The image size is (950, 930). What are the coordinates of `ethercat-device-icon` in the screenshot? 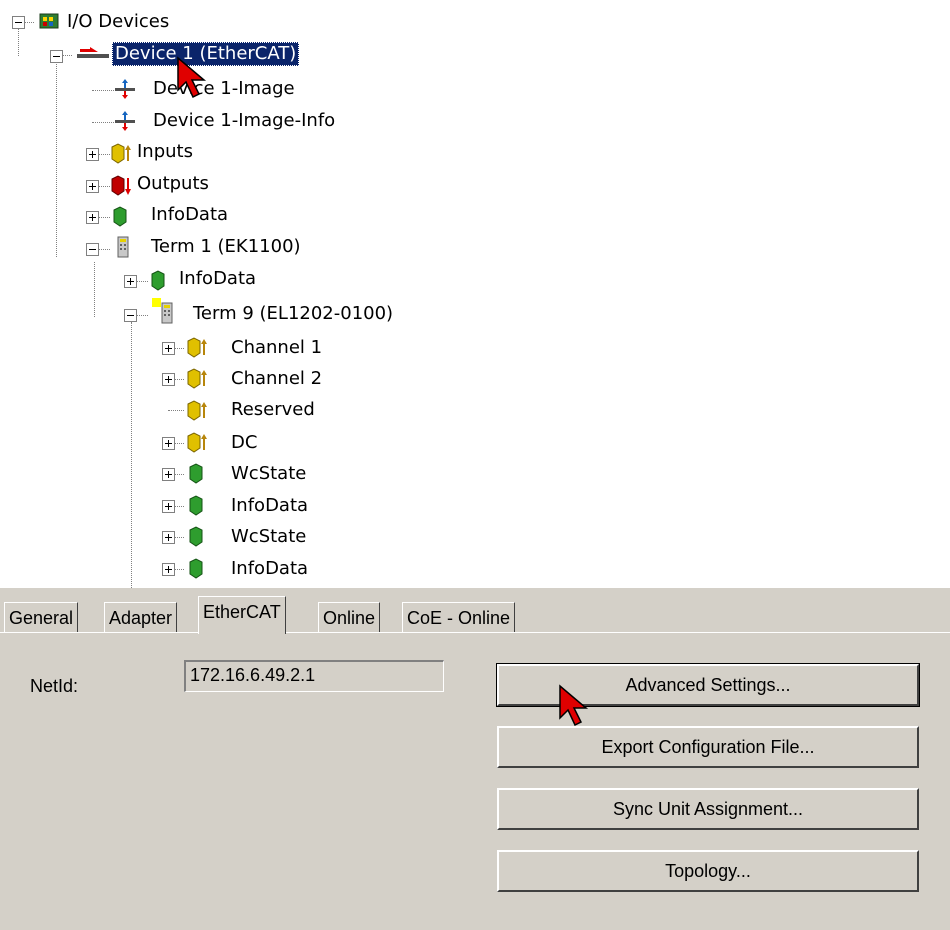 It's located at (93, 52).